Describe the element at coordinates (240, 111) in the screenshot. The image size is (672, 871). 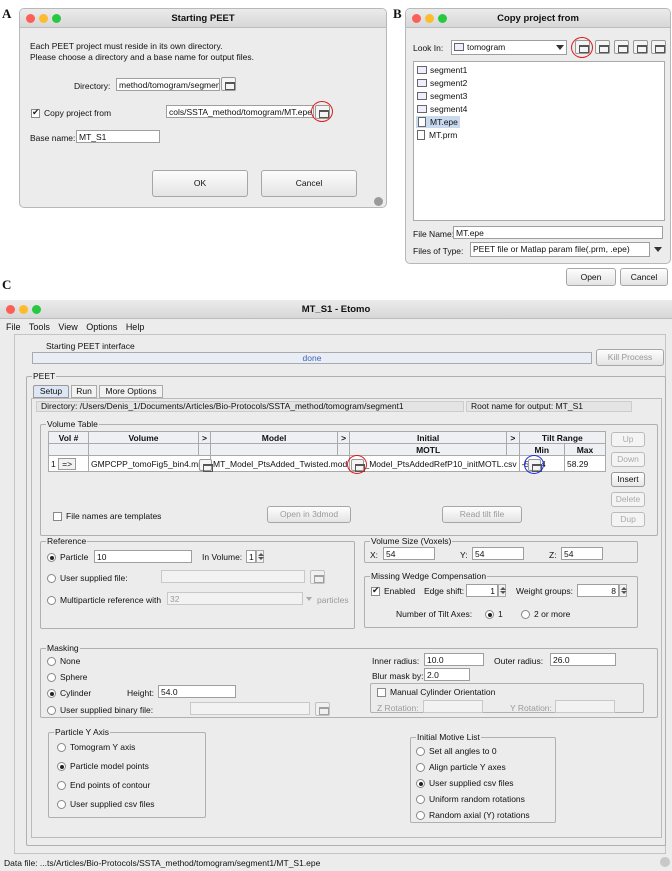
I see `copy-project-field: cols/SSTA_method/tomogram/MT.epe` at that location.